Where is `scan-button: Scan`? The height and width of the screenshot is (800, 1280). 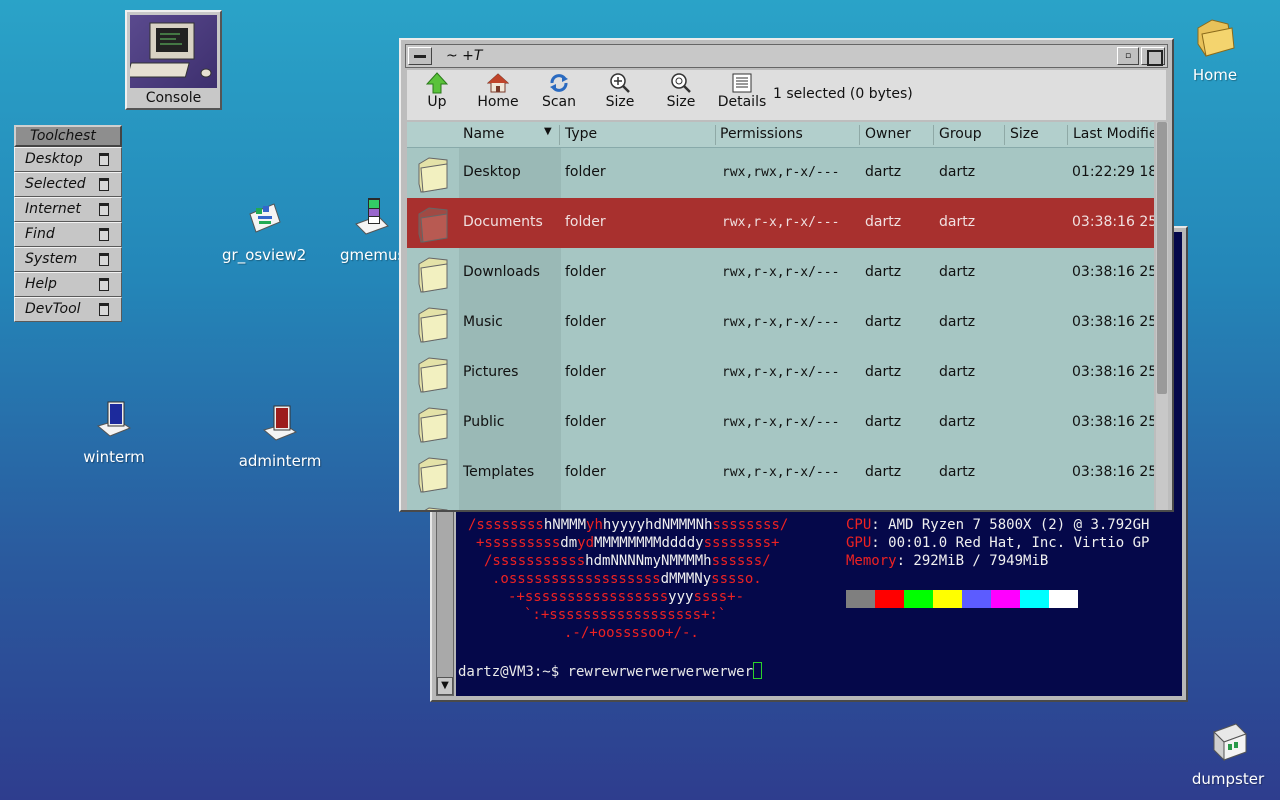
scan-button: Scan is located at coordinates (559, 91).